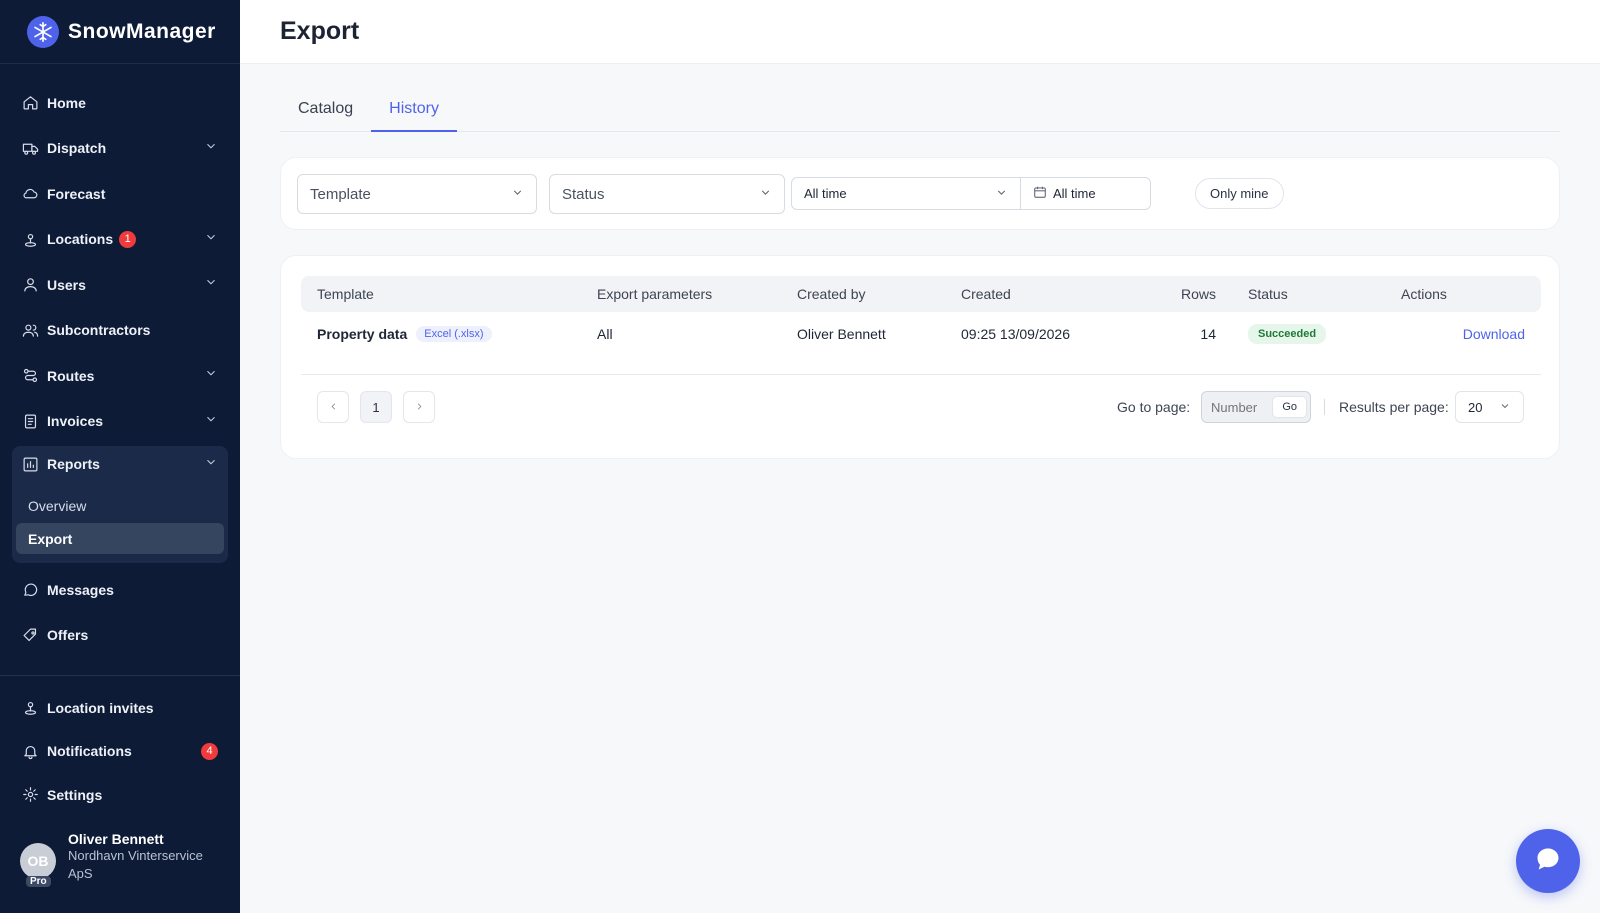 The height and width of the screenshot is (913, 1600). Describe the element at coordinates (120, 464) in the screenshot. I see `sidebar-item-reports: Reports` at that location.